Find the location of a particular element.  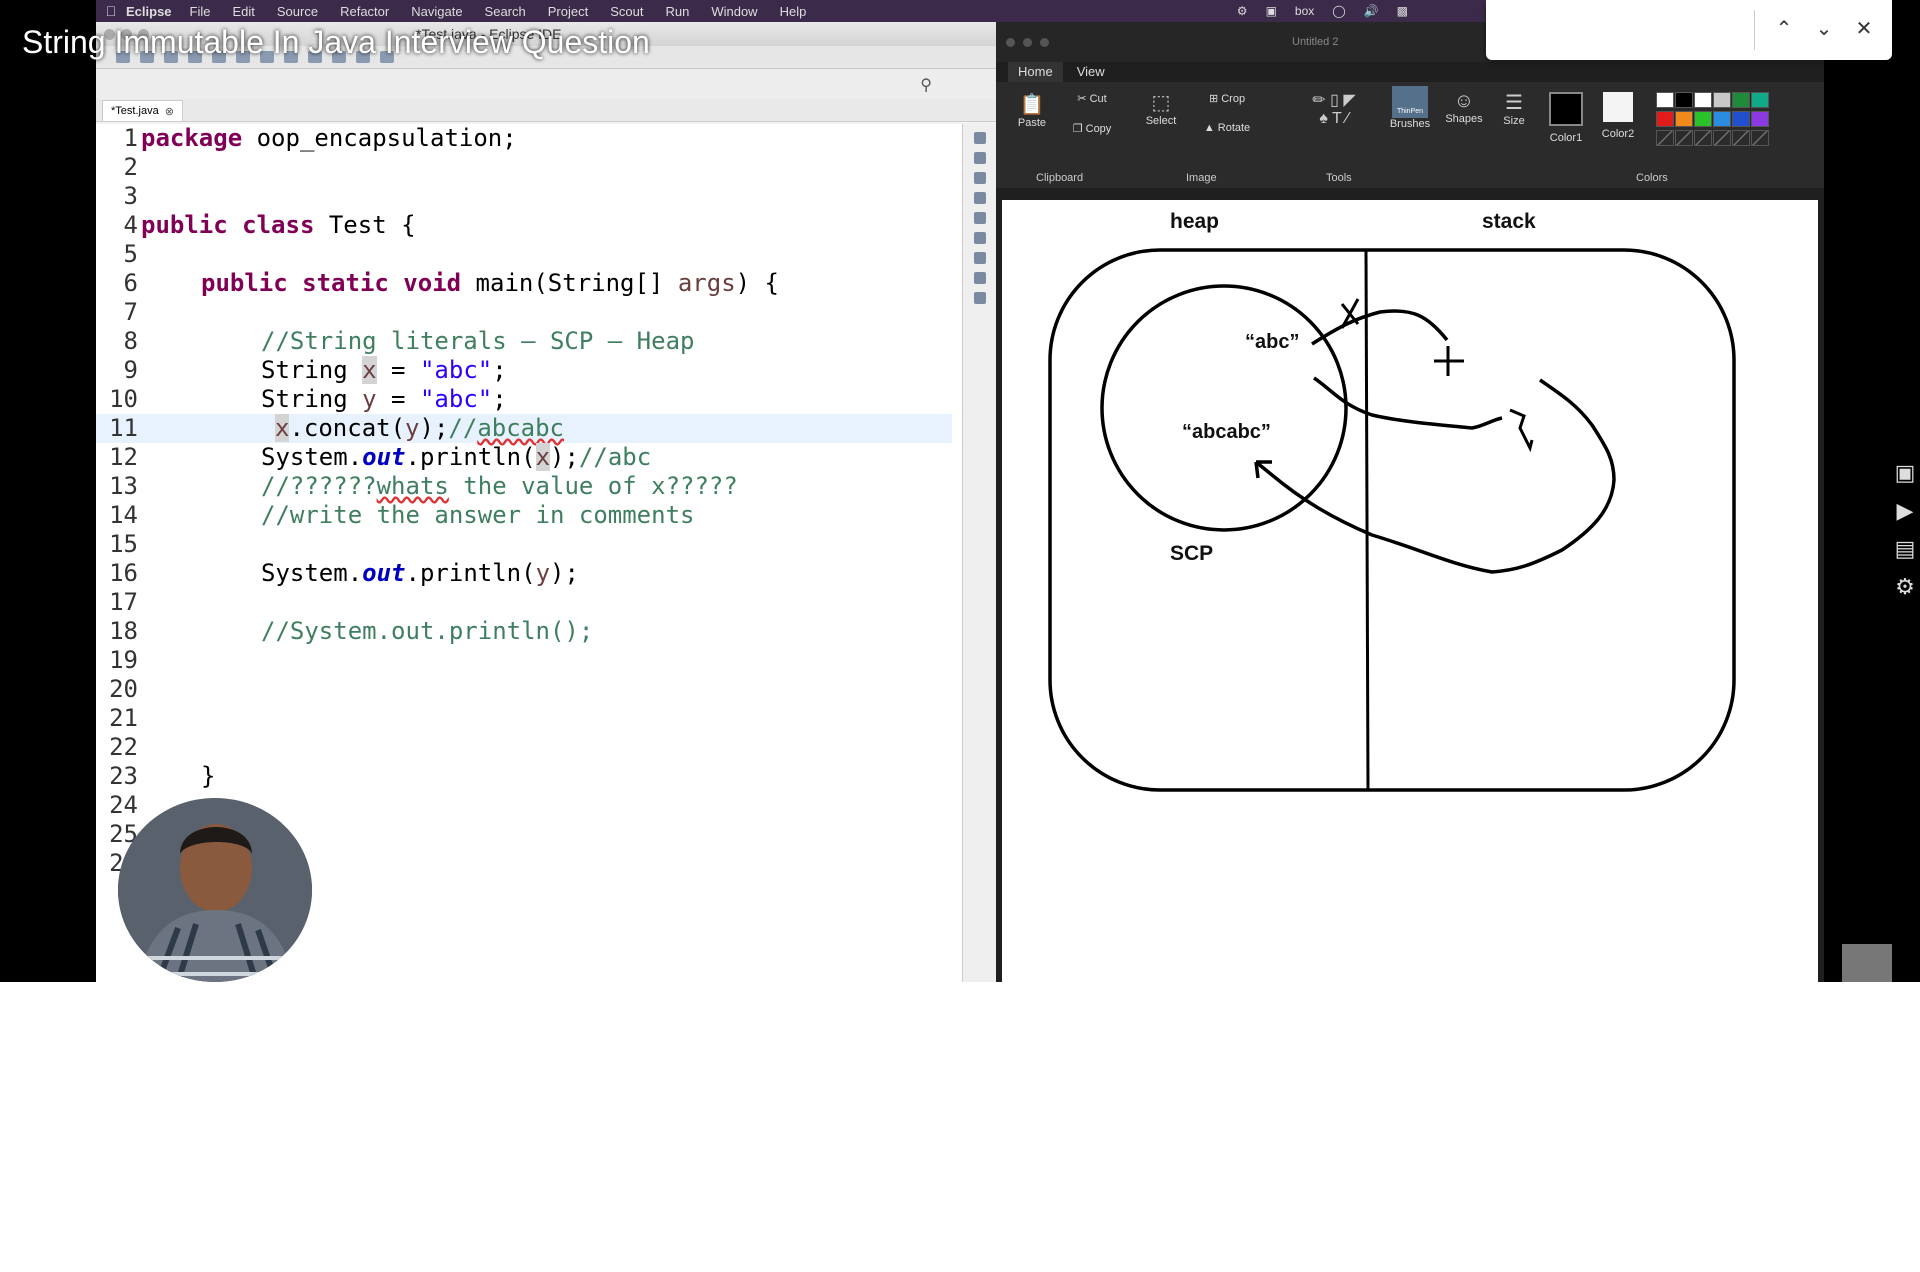

minimize-window-icon is located at coordinates (1027, 42).